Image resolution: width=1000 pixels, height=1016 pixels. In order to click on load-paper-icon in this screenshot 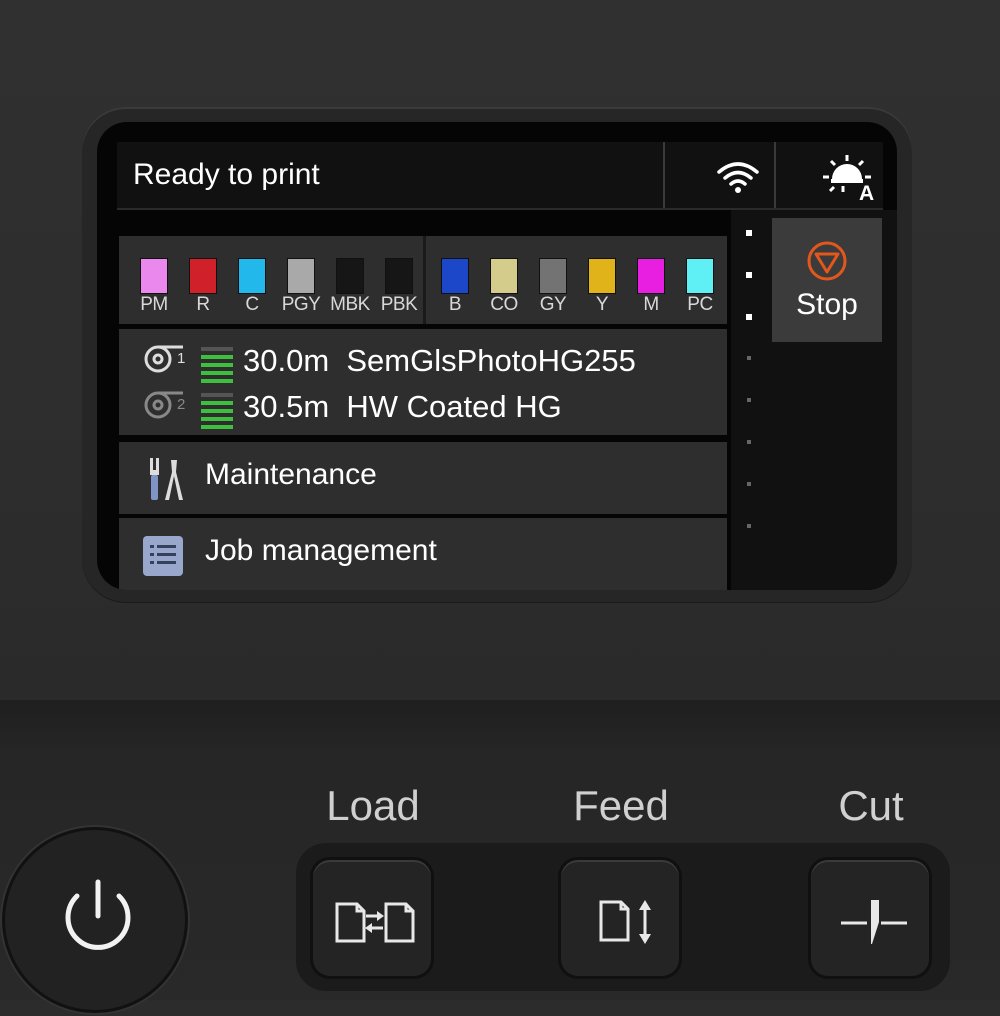, I will do `click(375, 922)`.